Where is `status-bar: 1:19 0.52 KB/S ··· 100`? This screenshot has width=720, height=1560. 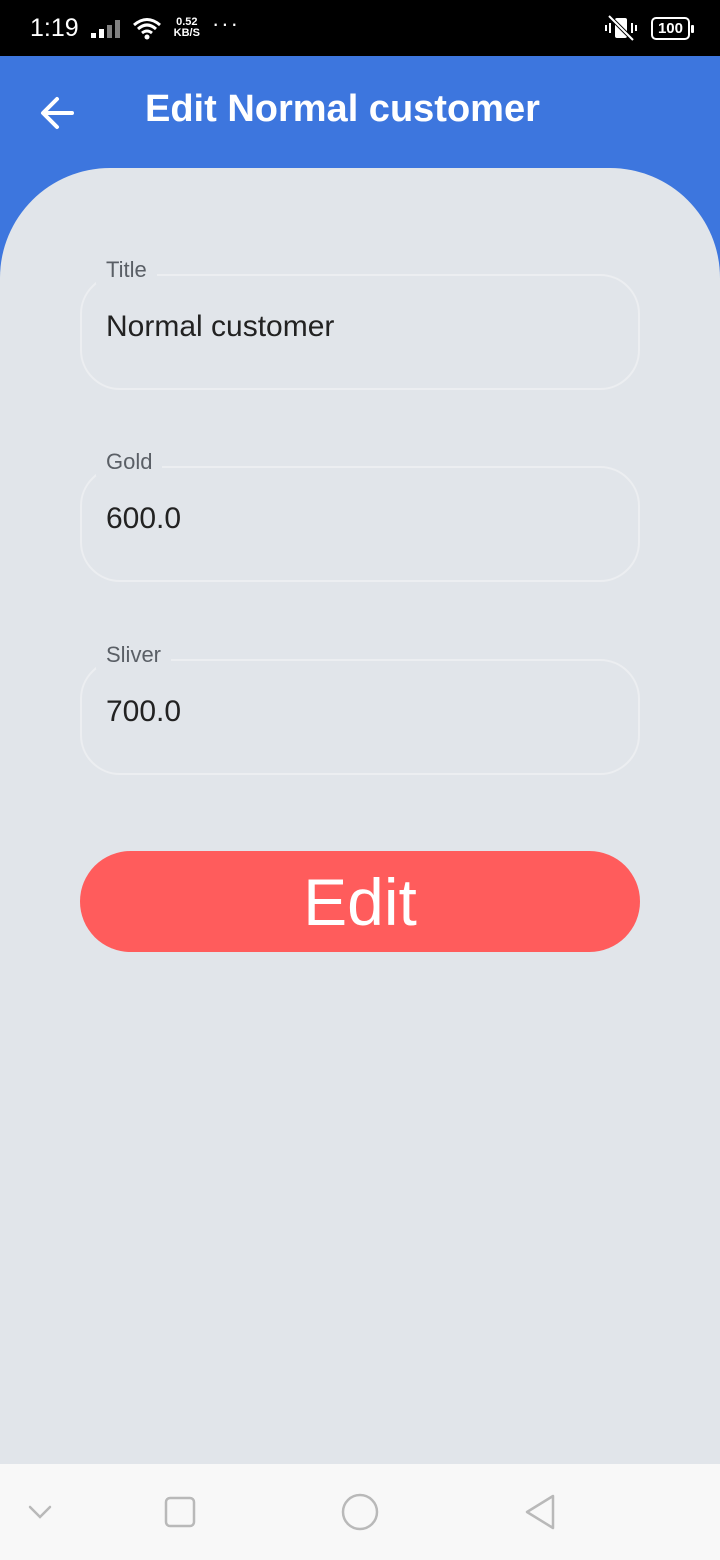 status-bar: 1:19 0.52 KB/S ··· 100 is located at coordinates (360, 28).